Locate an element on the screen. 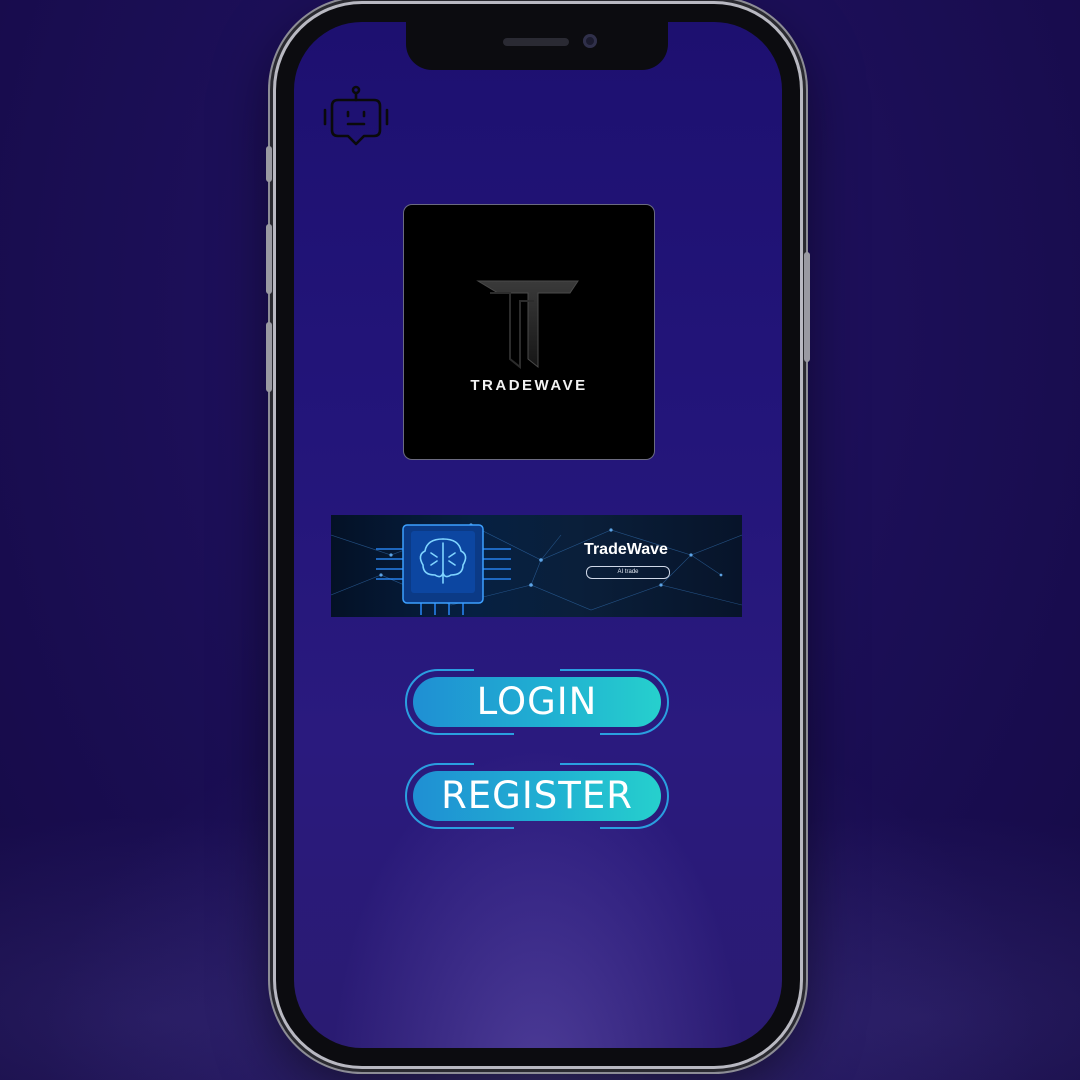 This screenshot has height=1080, width=1080. banner-title: TradeWave is located at coordinates (626, 549).